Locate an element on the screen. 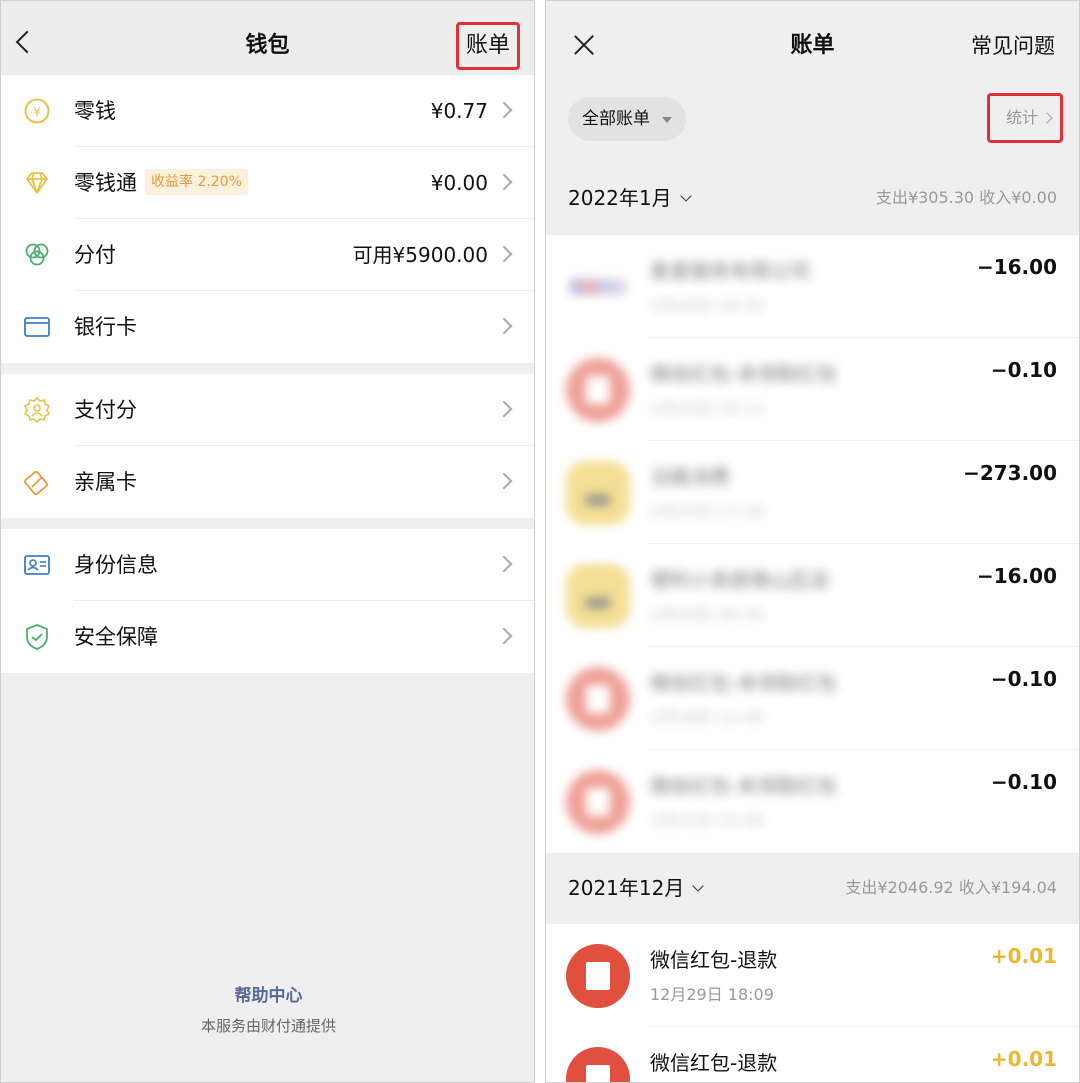  id-card-icon is located at coordinates (37, 565).